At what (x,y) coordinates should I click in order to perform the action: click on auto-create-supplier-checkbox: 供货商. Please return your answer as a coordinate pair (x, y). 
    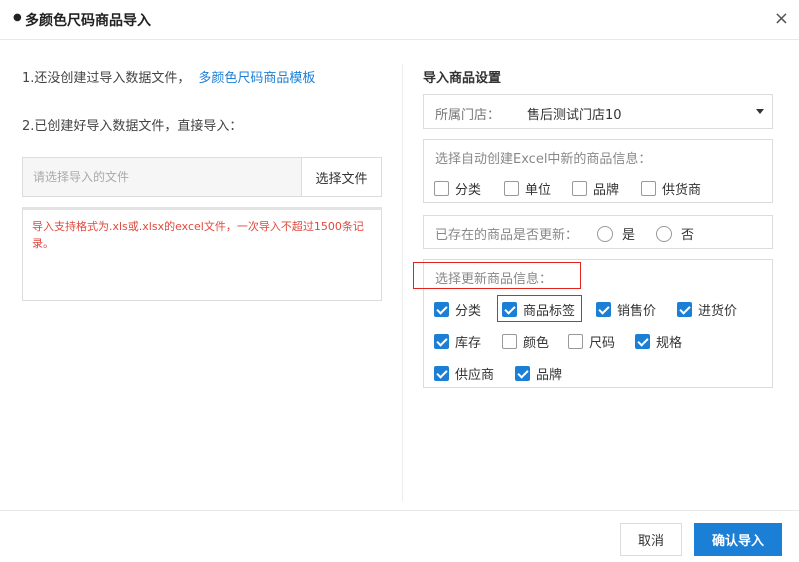
    Looking at the image, I should click on (671, 188).